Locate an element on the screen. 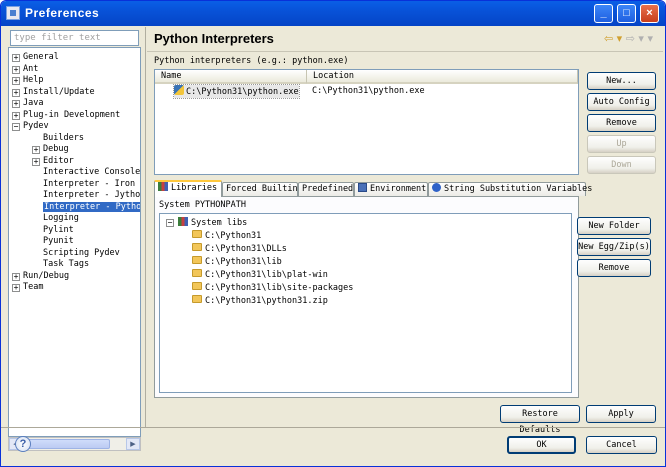 The height and width of the screenshot is (467, 666). move-up-button: Up is located at coordinates (621, 144).